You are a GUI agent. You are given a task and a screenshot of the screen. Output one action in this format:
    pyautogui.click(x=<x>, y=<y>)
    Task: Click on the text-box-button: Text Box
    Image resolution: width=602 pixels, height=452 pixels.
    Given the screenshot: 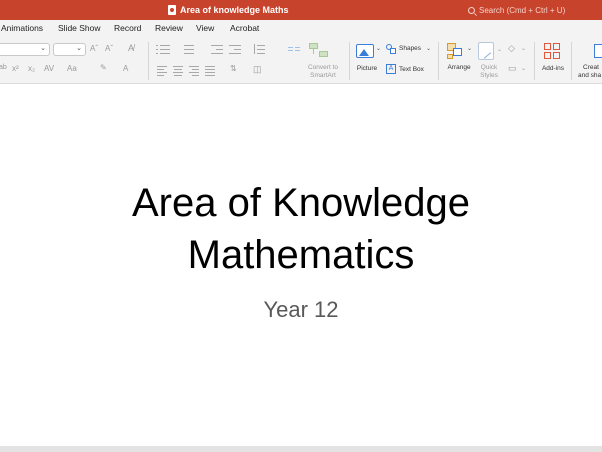 What is the action you would take?
    pyautogui.click(x=411, y=69)
    